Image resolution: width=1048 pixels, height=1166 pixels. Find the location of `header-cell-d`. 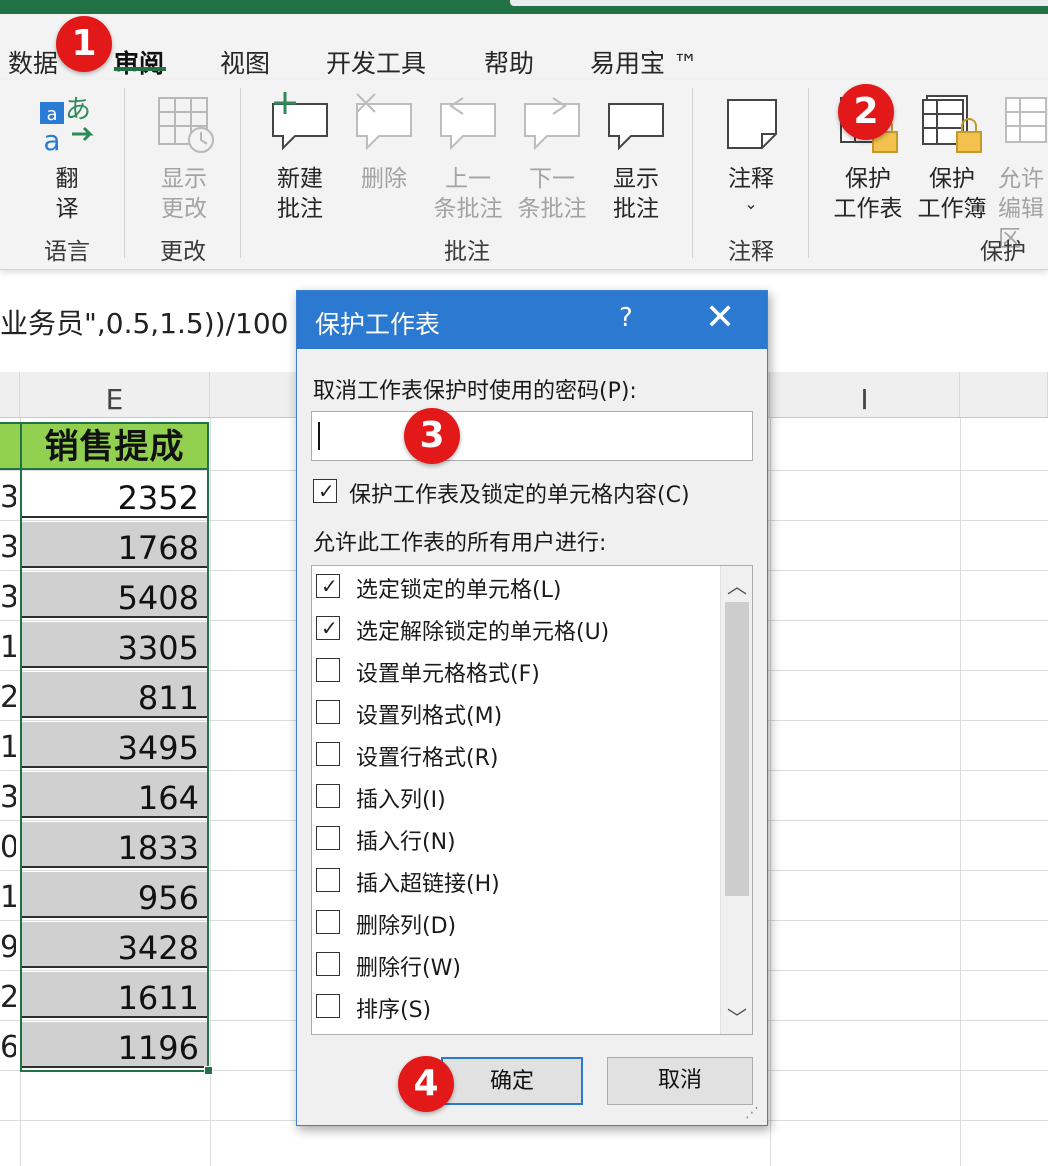

header-cell-d is located at coordinates (10, 446).